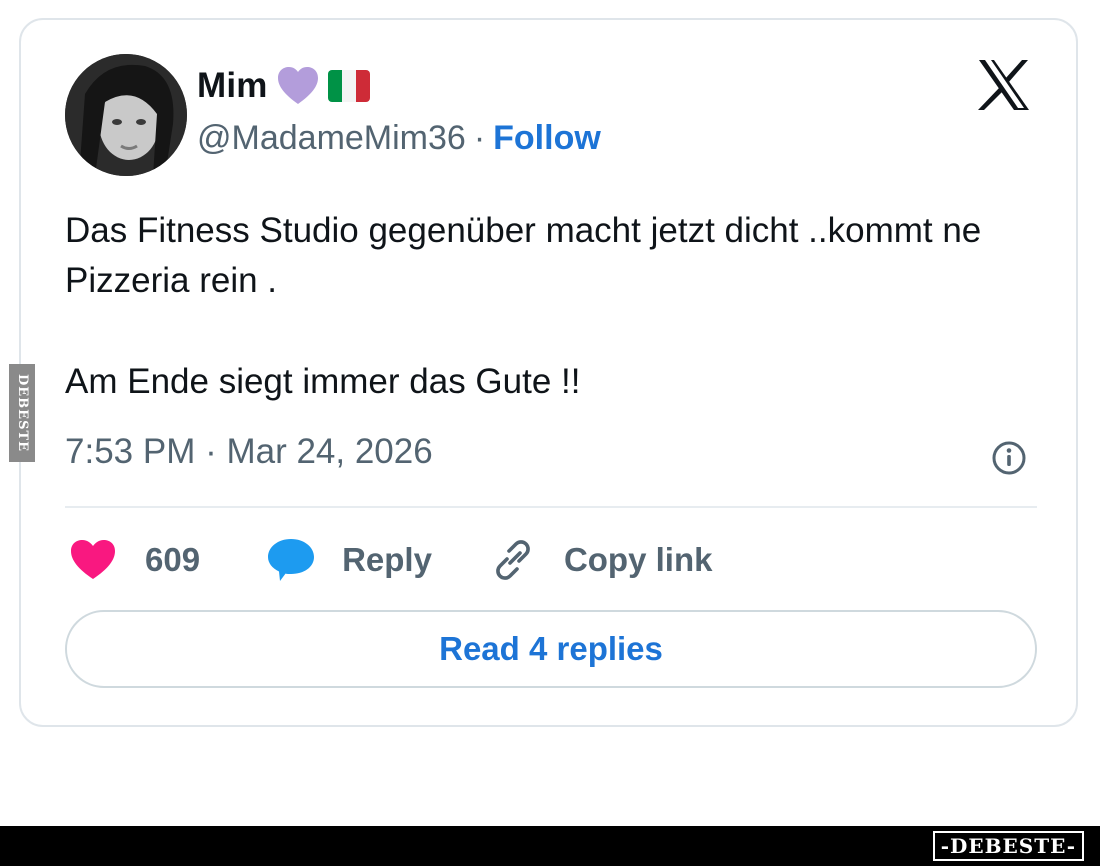  I want to click on author-handle: @MadameMim36, so click(331, 138).